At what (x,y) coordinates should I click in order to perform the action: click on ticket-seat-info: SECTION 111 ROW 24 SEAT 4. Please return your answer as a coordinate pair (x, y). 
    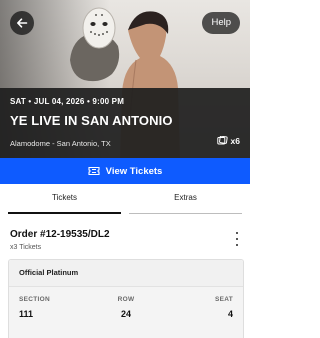
    Looking at the image, I should click on (126, 312).